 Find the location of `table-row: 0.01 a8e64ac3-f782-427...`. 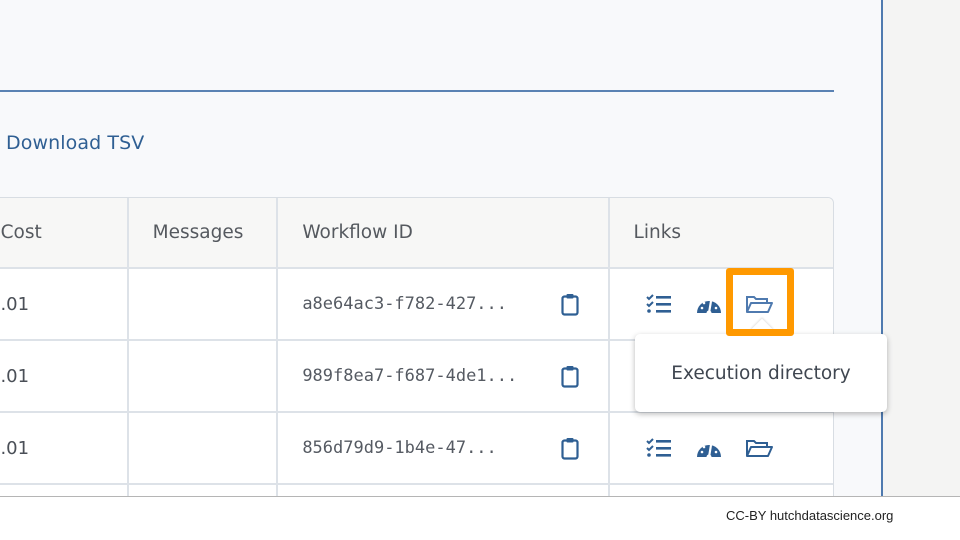

table-row: 0.01 a8e64ac3-f782-427... is located at coordinates (416, 305).